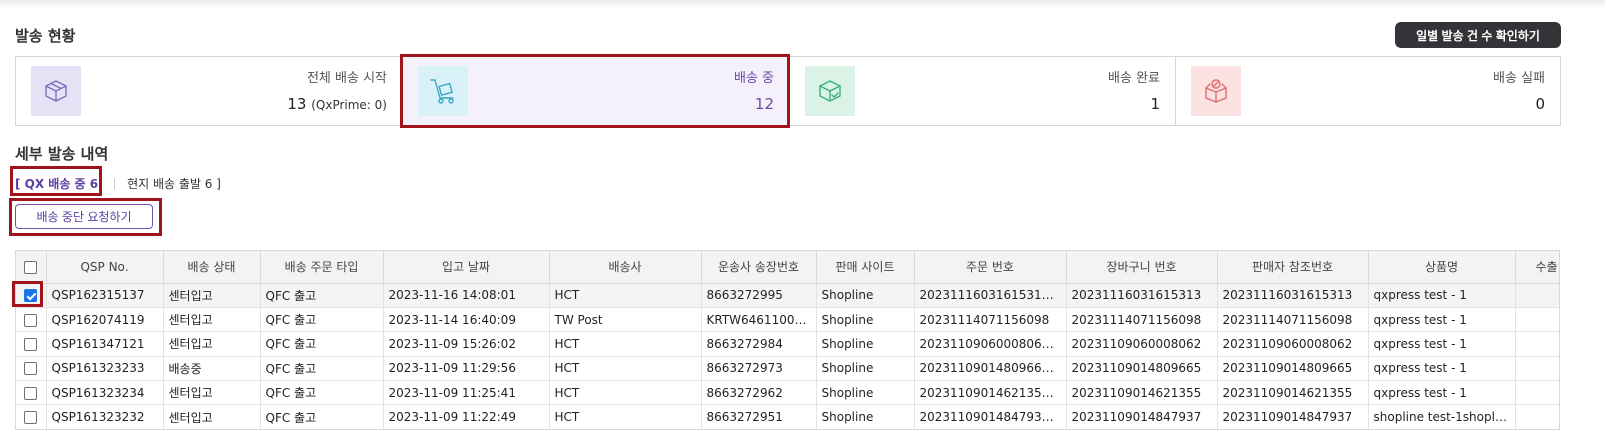  I want to click on column-header: 판매 사이트, so click(865, 267).